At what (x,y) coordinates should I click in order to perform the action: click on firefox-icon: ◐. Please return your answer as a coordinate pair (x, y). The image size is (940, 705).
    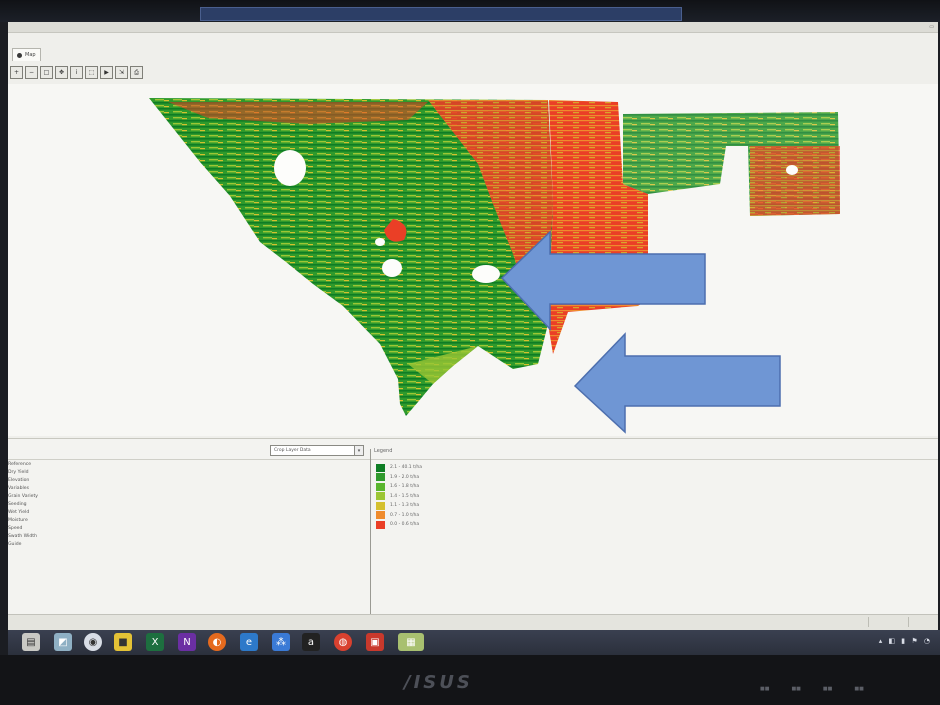
    Looking at the image, I should click on (217, 642).